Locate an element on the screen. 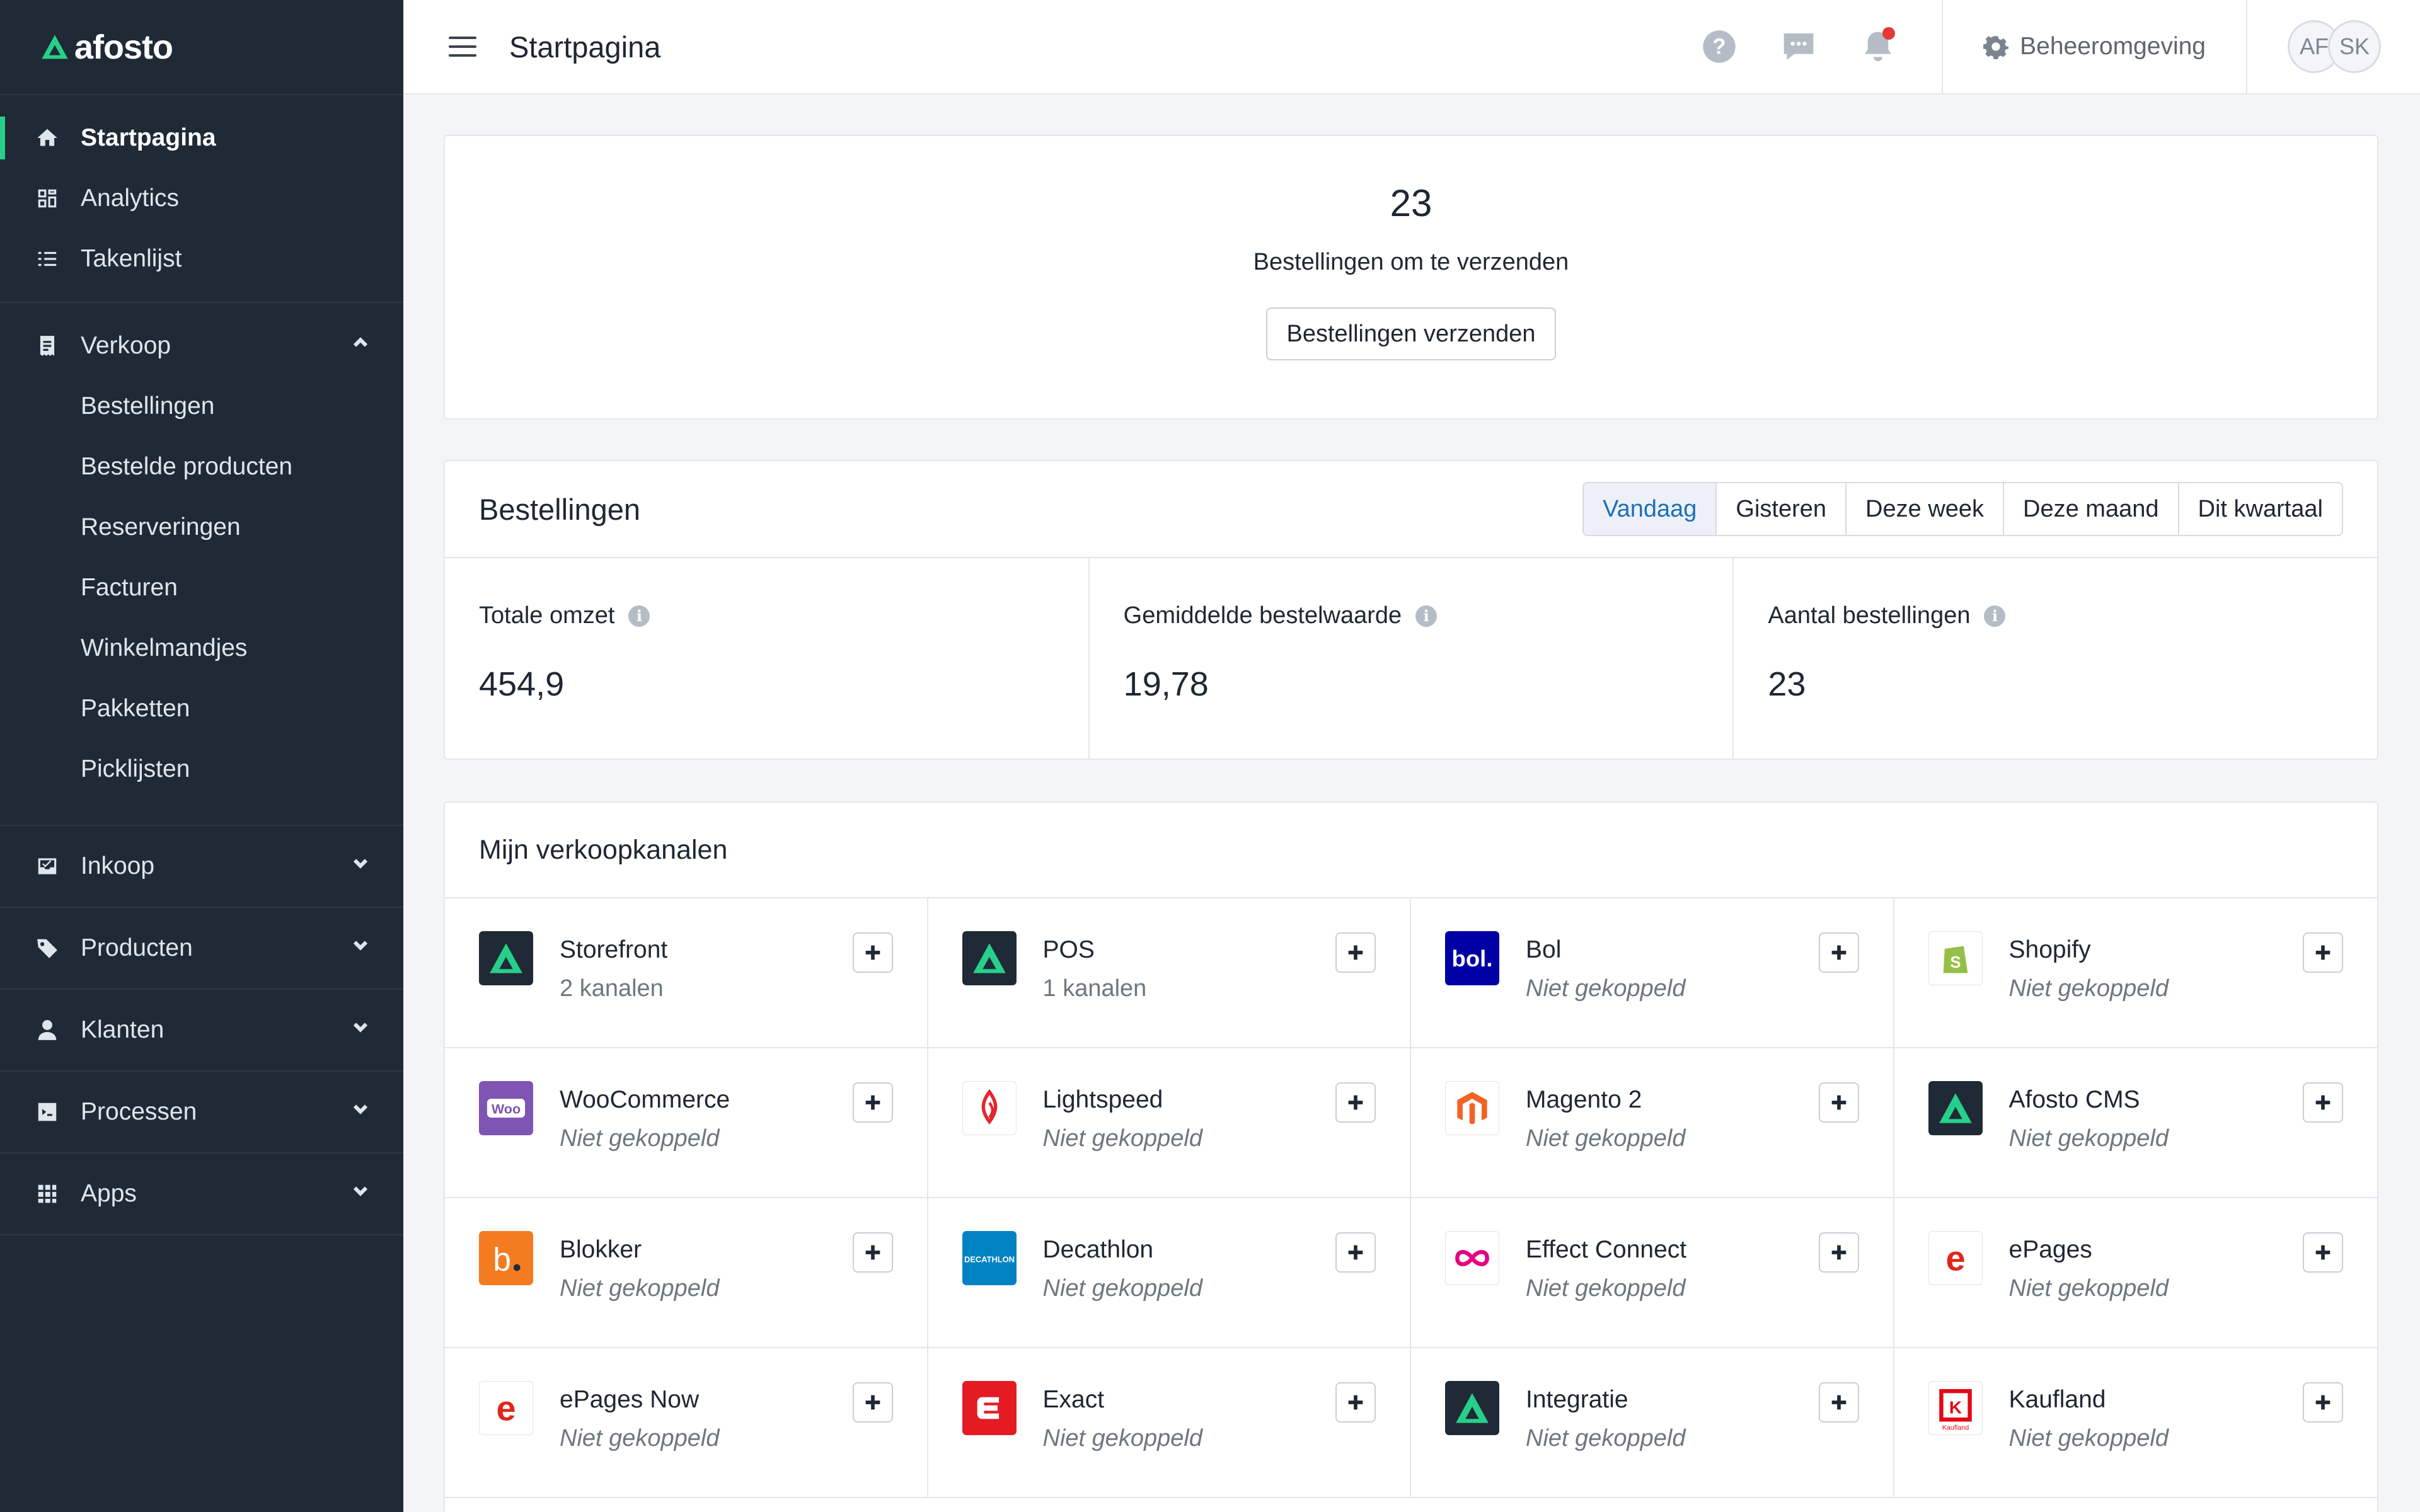  sidebar-item-startpagina: Startpagina is located at coordinates (202, 138).